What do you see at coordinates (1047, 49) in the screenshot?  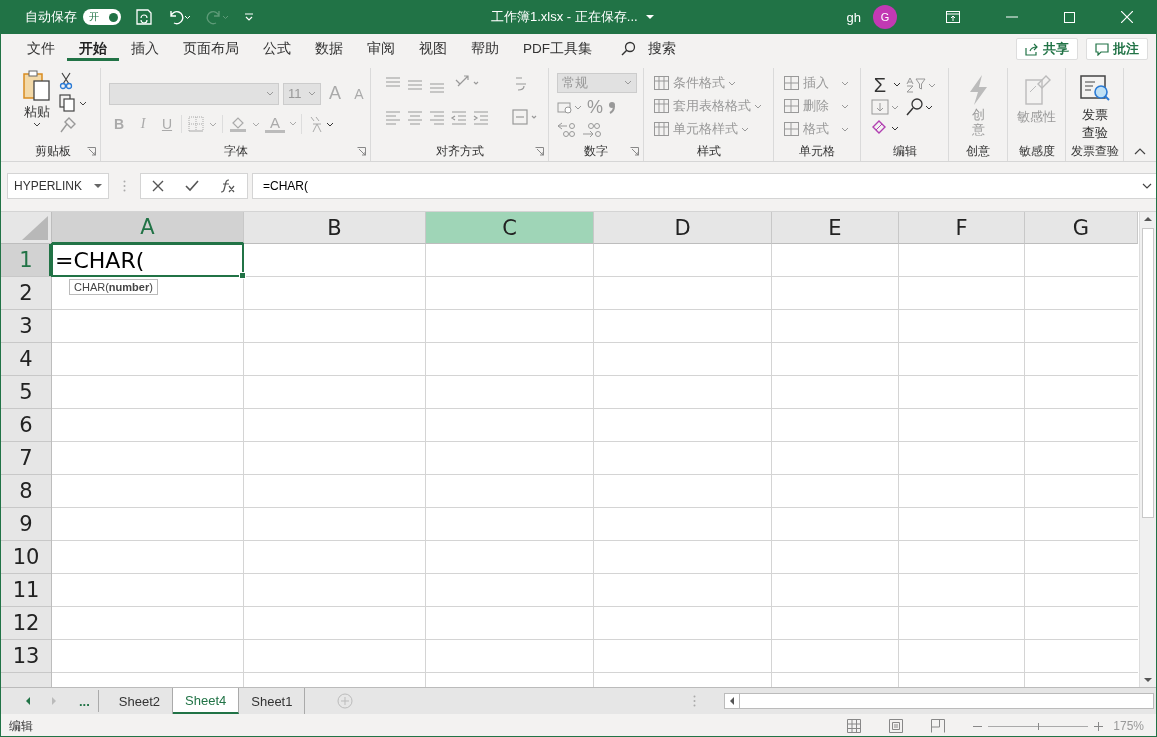 I see `share-button: 共享` at bounding box center [1047, 49].